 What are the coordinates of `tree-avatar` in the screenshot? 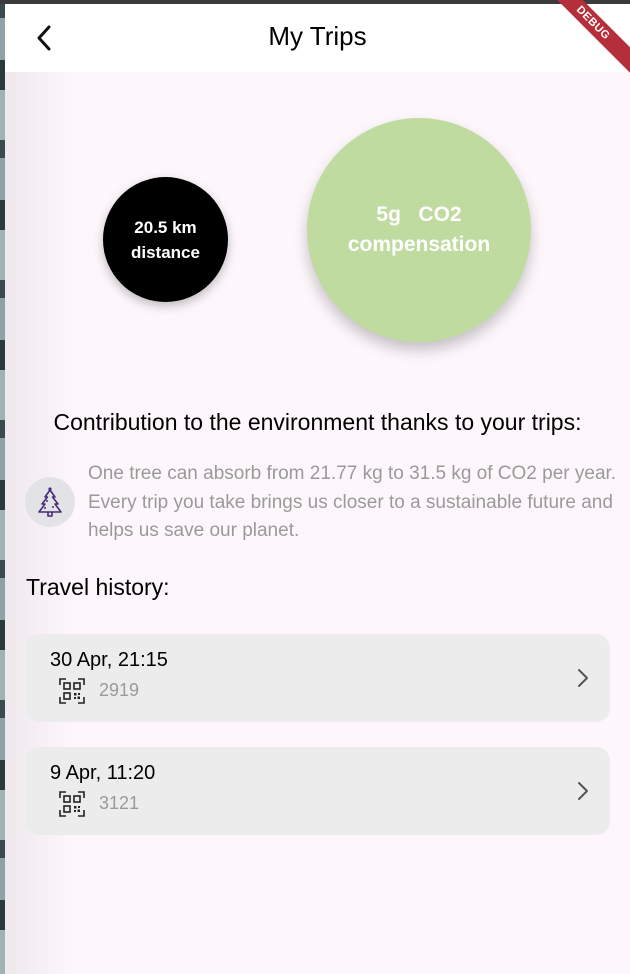 It's located at (50, 502).